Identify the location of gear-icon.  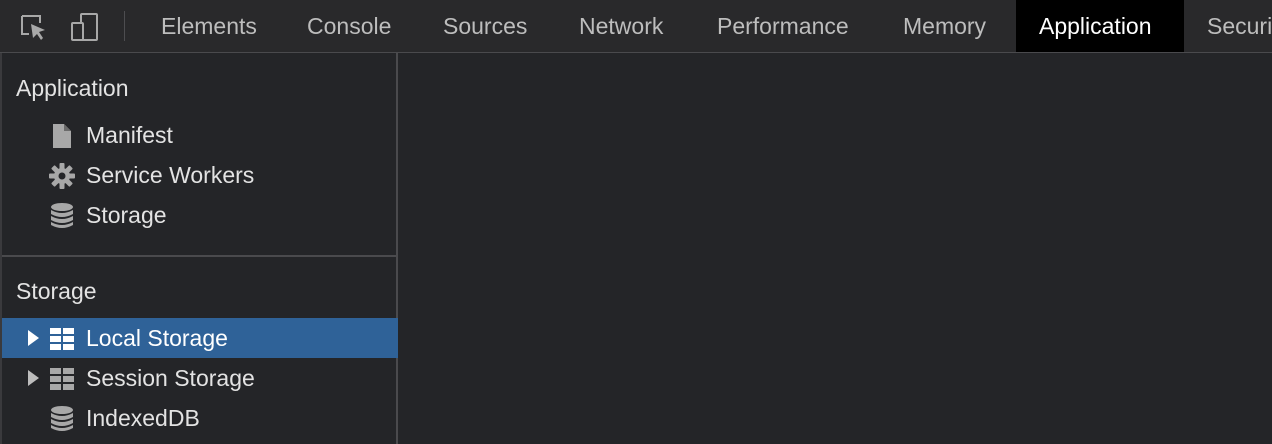
(62, 176).